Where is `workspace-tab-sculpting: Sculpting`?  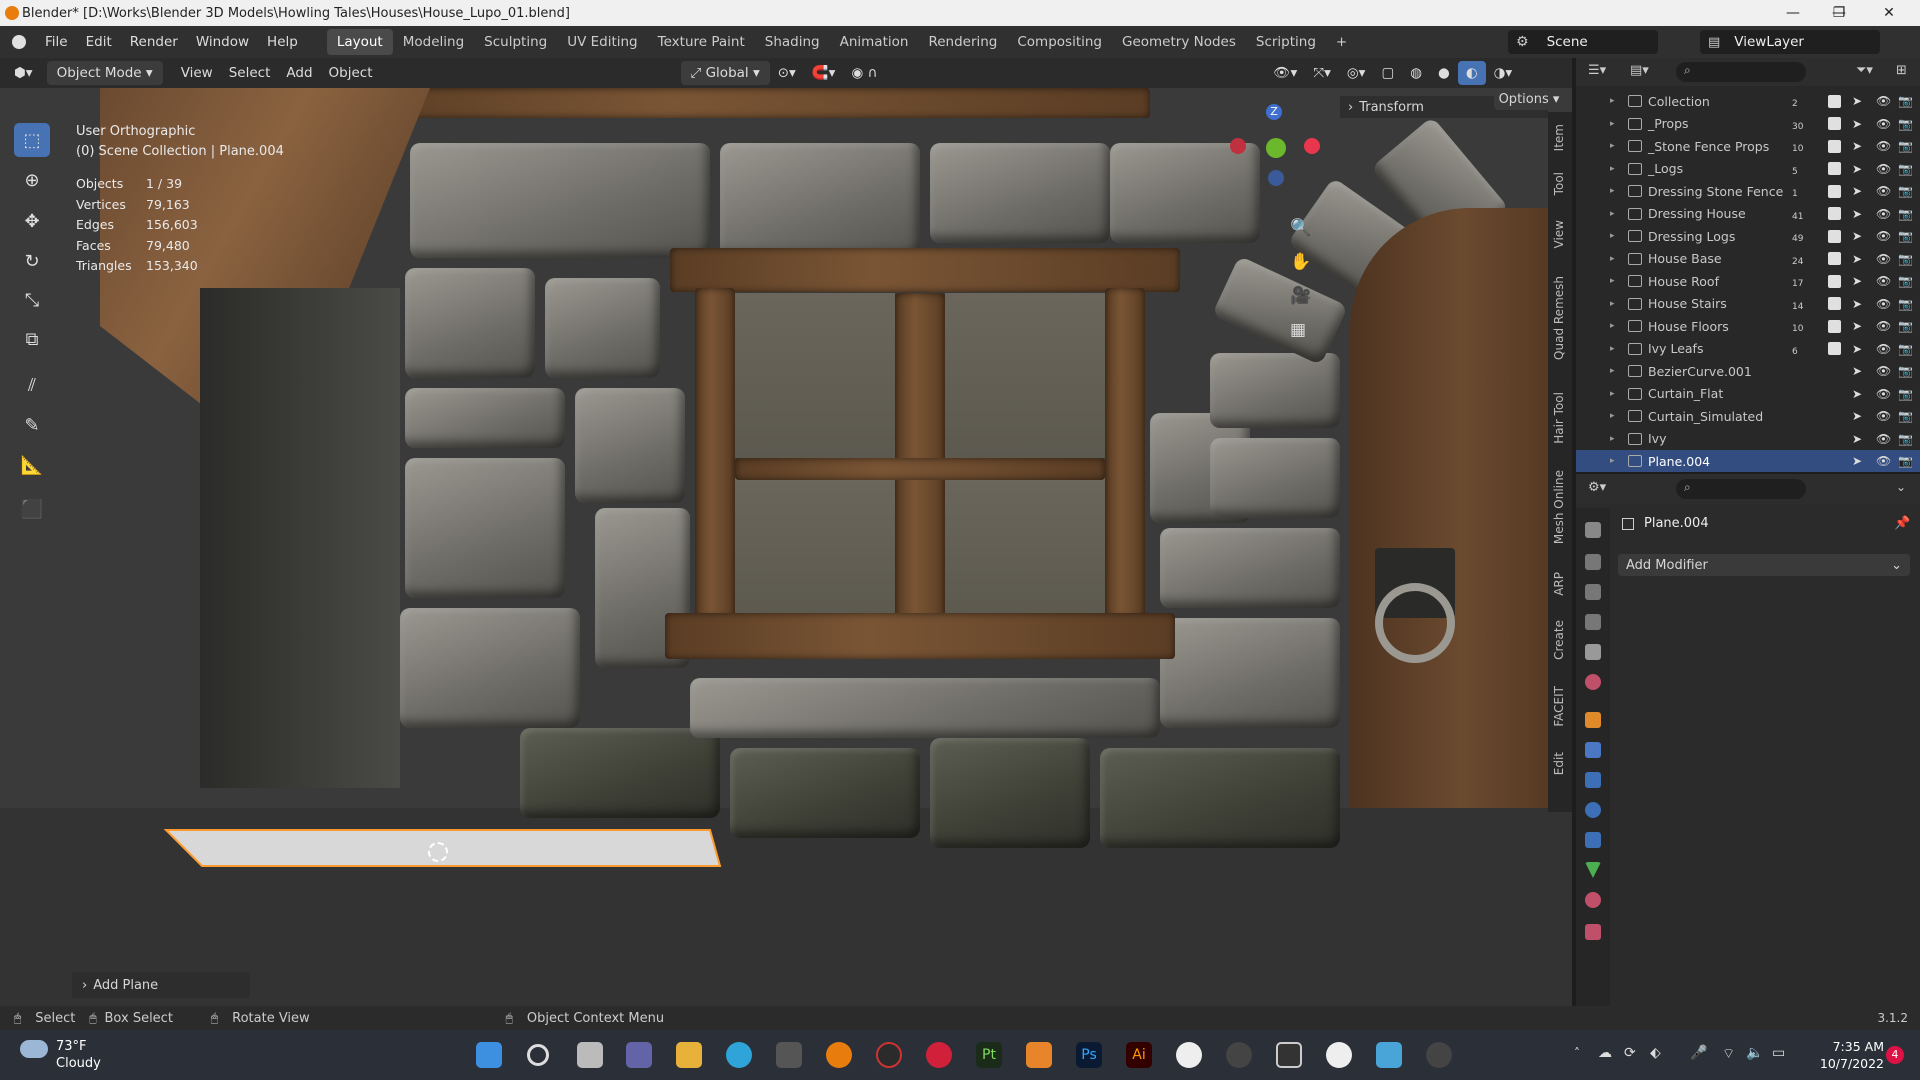
workspace-tab-sculpting: Sculpting is located at coordinates (515, 42).